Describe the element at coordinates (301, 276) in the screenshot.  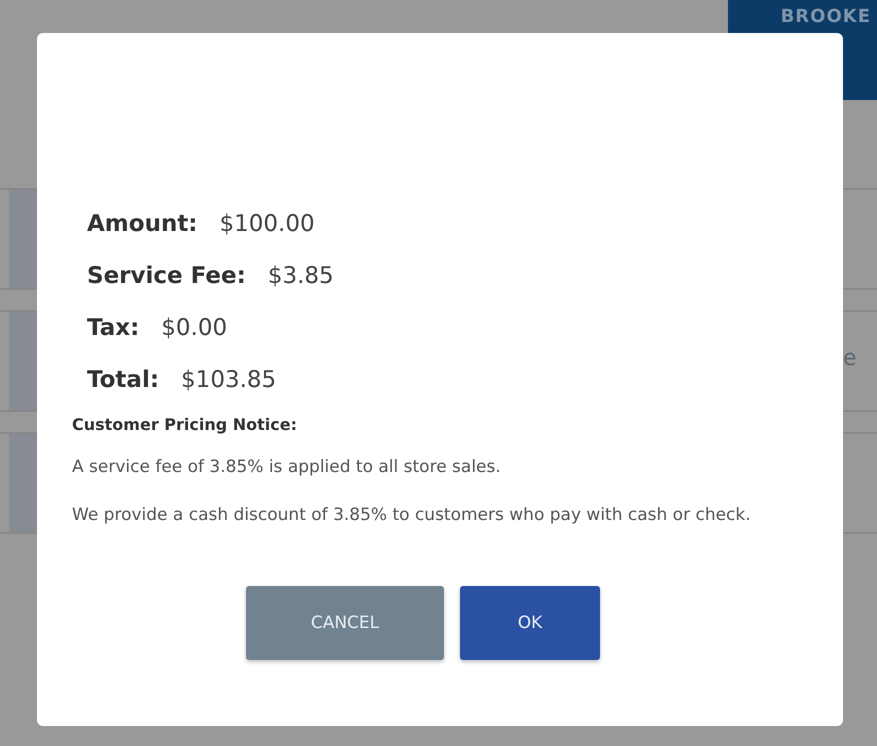
I see `summary-value: $3.85` at that location.